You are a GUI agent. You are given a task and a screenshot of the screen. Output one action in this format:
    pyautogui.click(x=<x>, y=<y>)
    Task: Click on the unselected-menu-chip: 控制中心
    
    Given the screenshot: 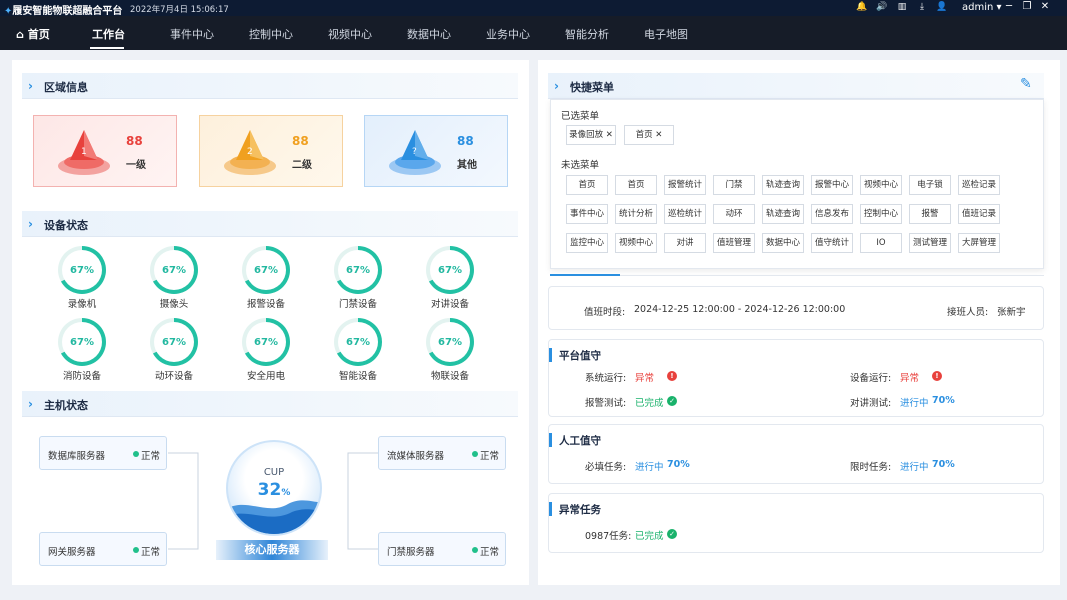 What is the action you would take?
    pyautogui.click(x=881, y=214)
    